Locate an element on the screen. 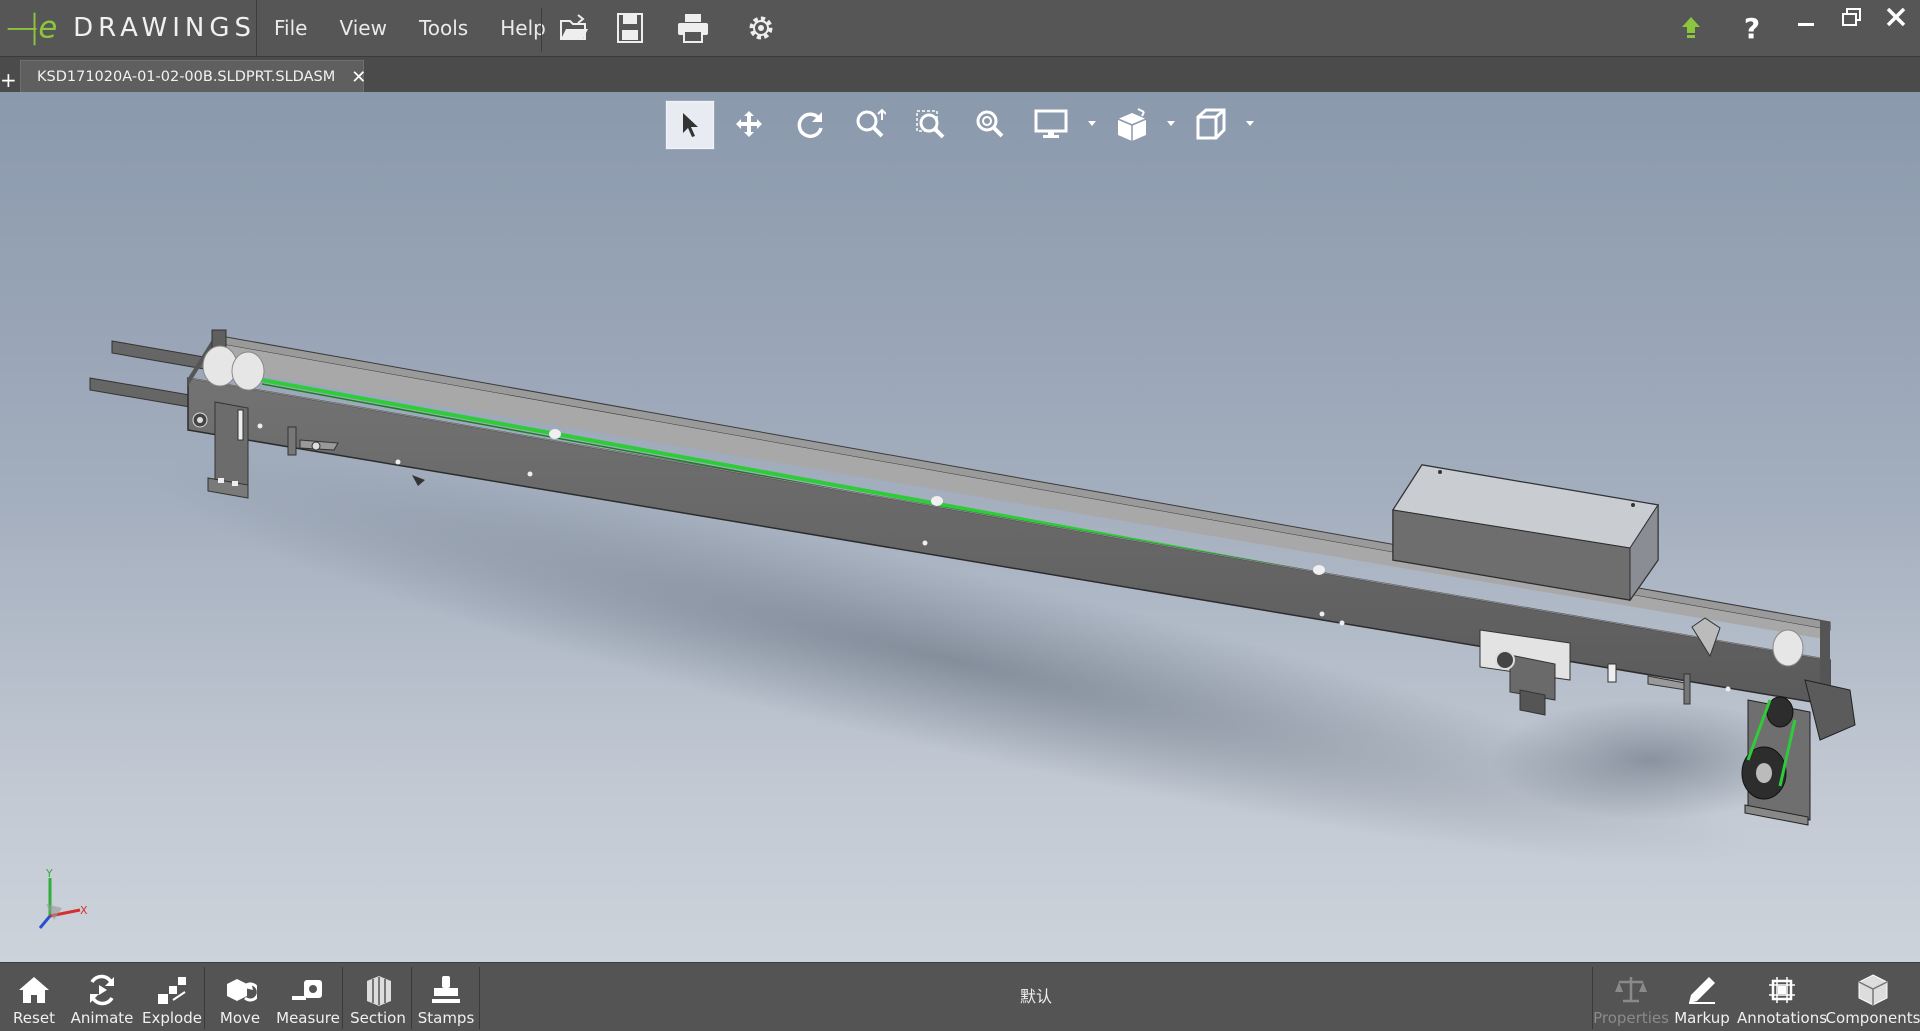  explode-label: Explode is located at coordinates (172, 1018).